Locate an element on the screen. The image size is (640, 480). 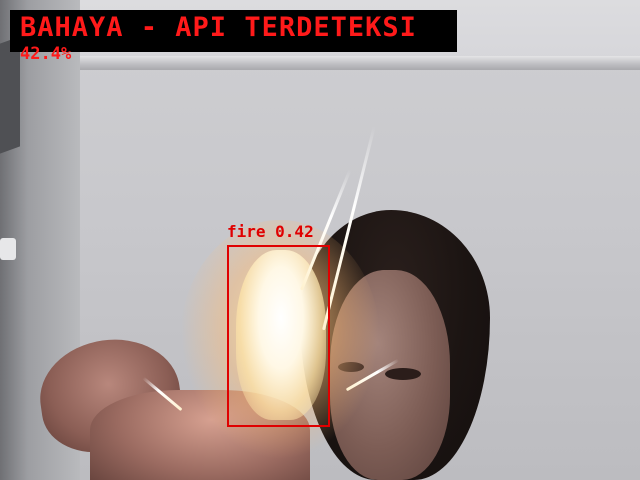
alert-banner: BAHAYA - API TERDETEKSI is located at coordinates (233, 31).